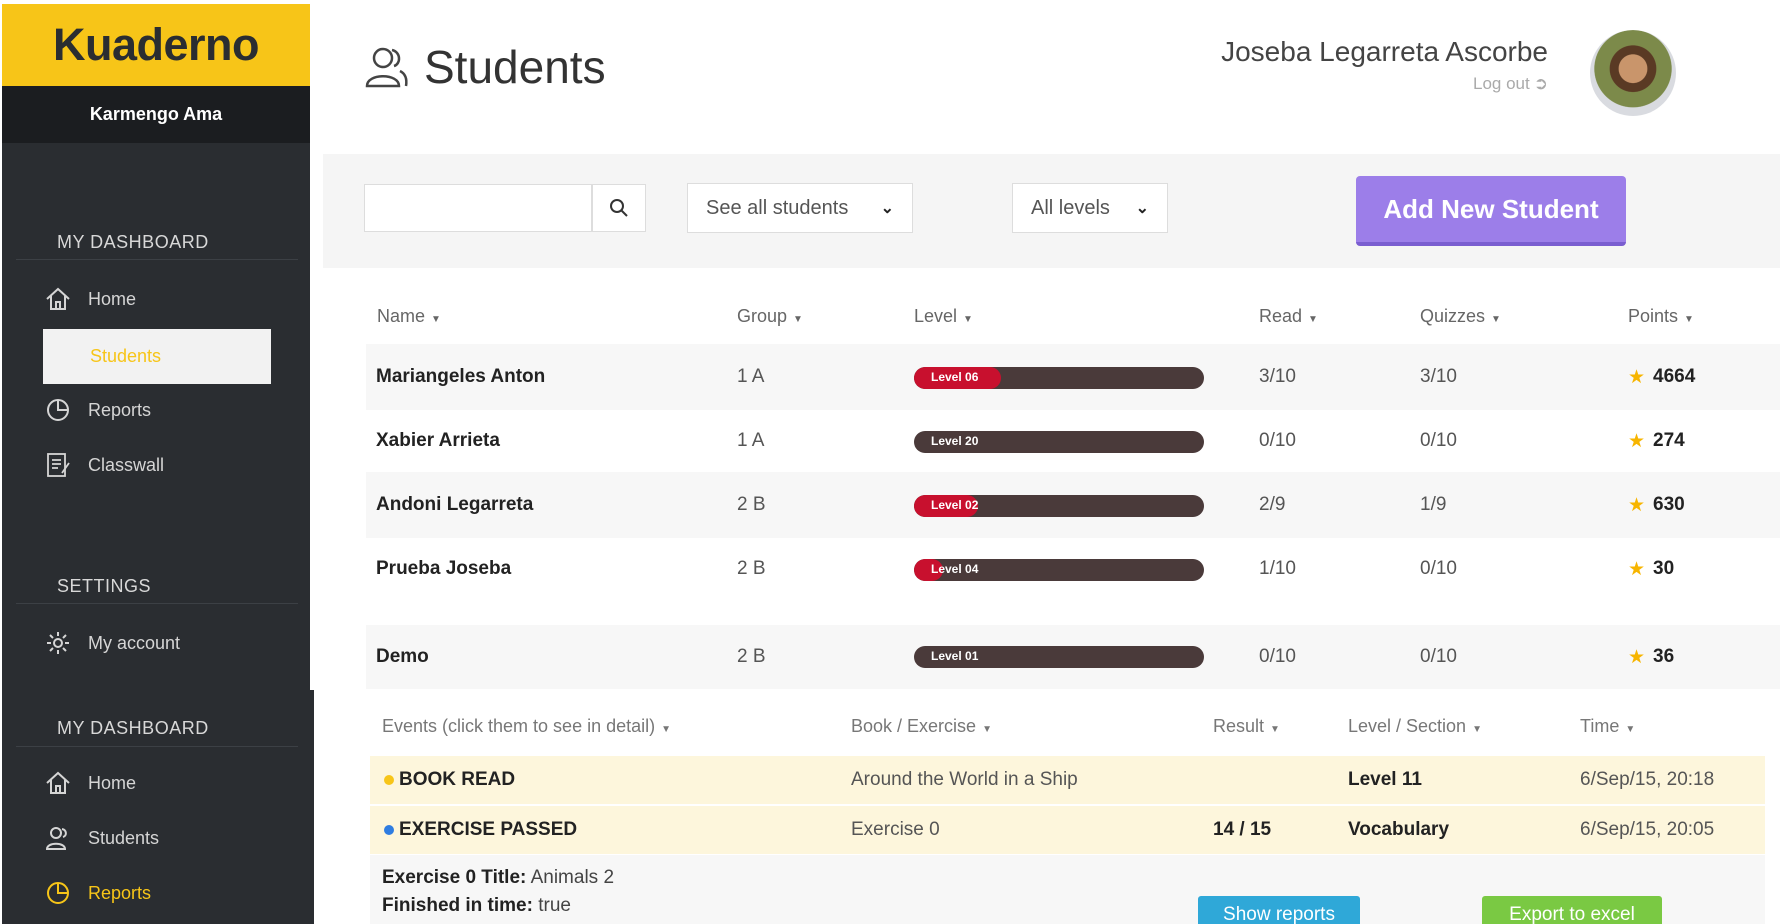 This screenshot has height=924, width=1780. What do you see at coordinates (133, 728) in the screenshot?
I see `sidebar-heading-dashboard: MY DASHBOARD` at bounding box center [133, 728].